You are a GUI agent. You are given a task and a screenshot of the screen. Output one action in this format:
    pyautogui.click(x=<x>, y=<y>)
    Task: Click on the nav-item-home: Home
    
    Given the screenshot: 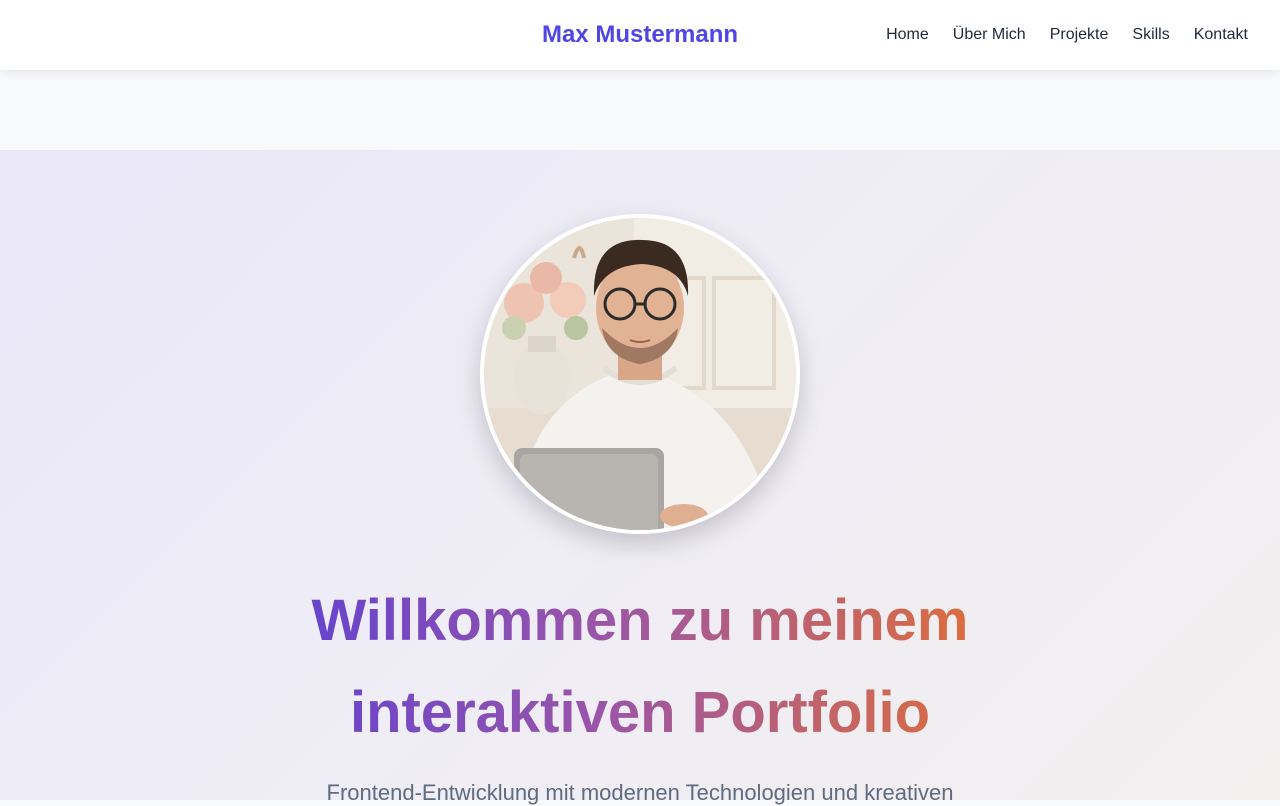 What is the action you would take?
    pyautogui.click(x=907, y=35)
    